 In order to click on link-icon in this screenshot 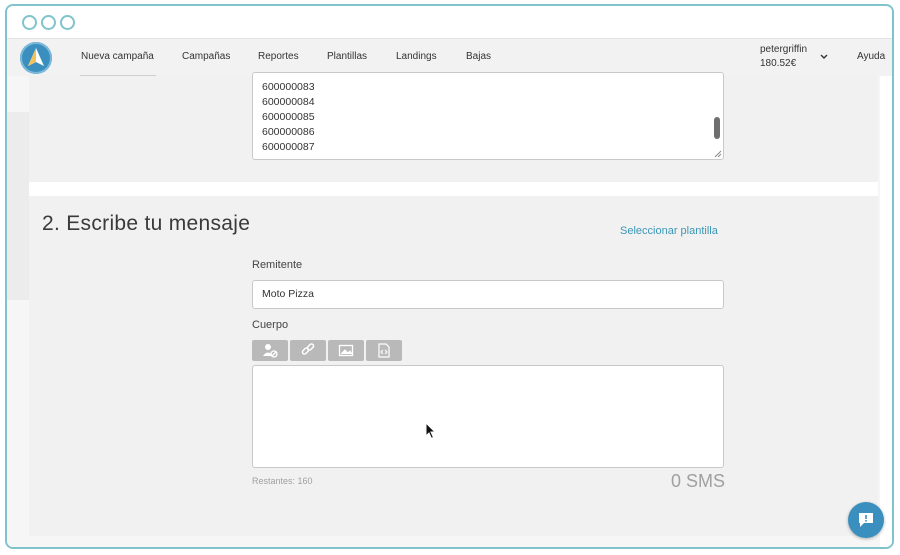, I will do `click(308, 349)`.